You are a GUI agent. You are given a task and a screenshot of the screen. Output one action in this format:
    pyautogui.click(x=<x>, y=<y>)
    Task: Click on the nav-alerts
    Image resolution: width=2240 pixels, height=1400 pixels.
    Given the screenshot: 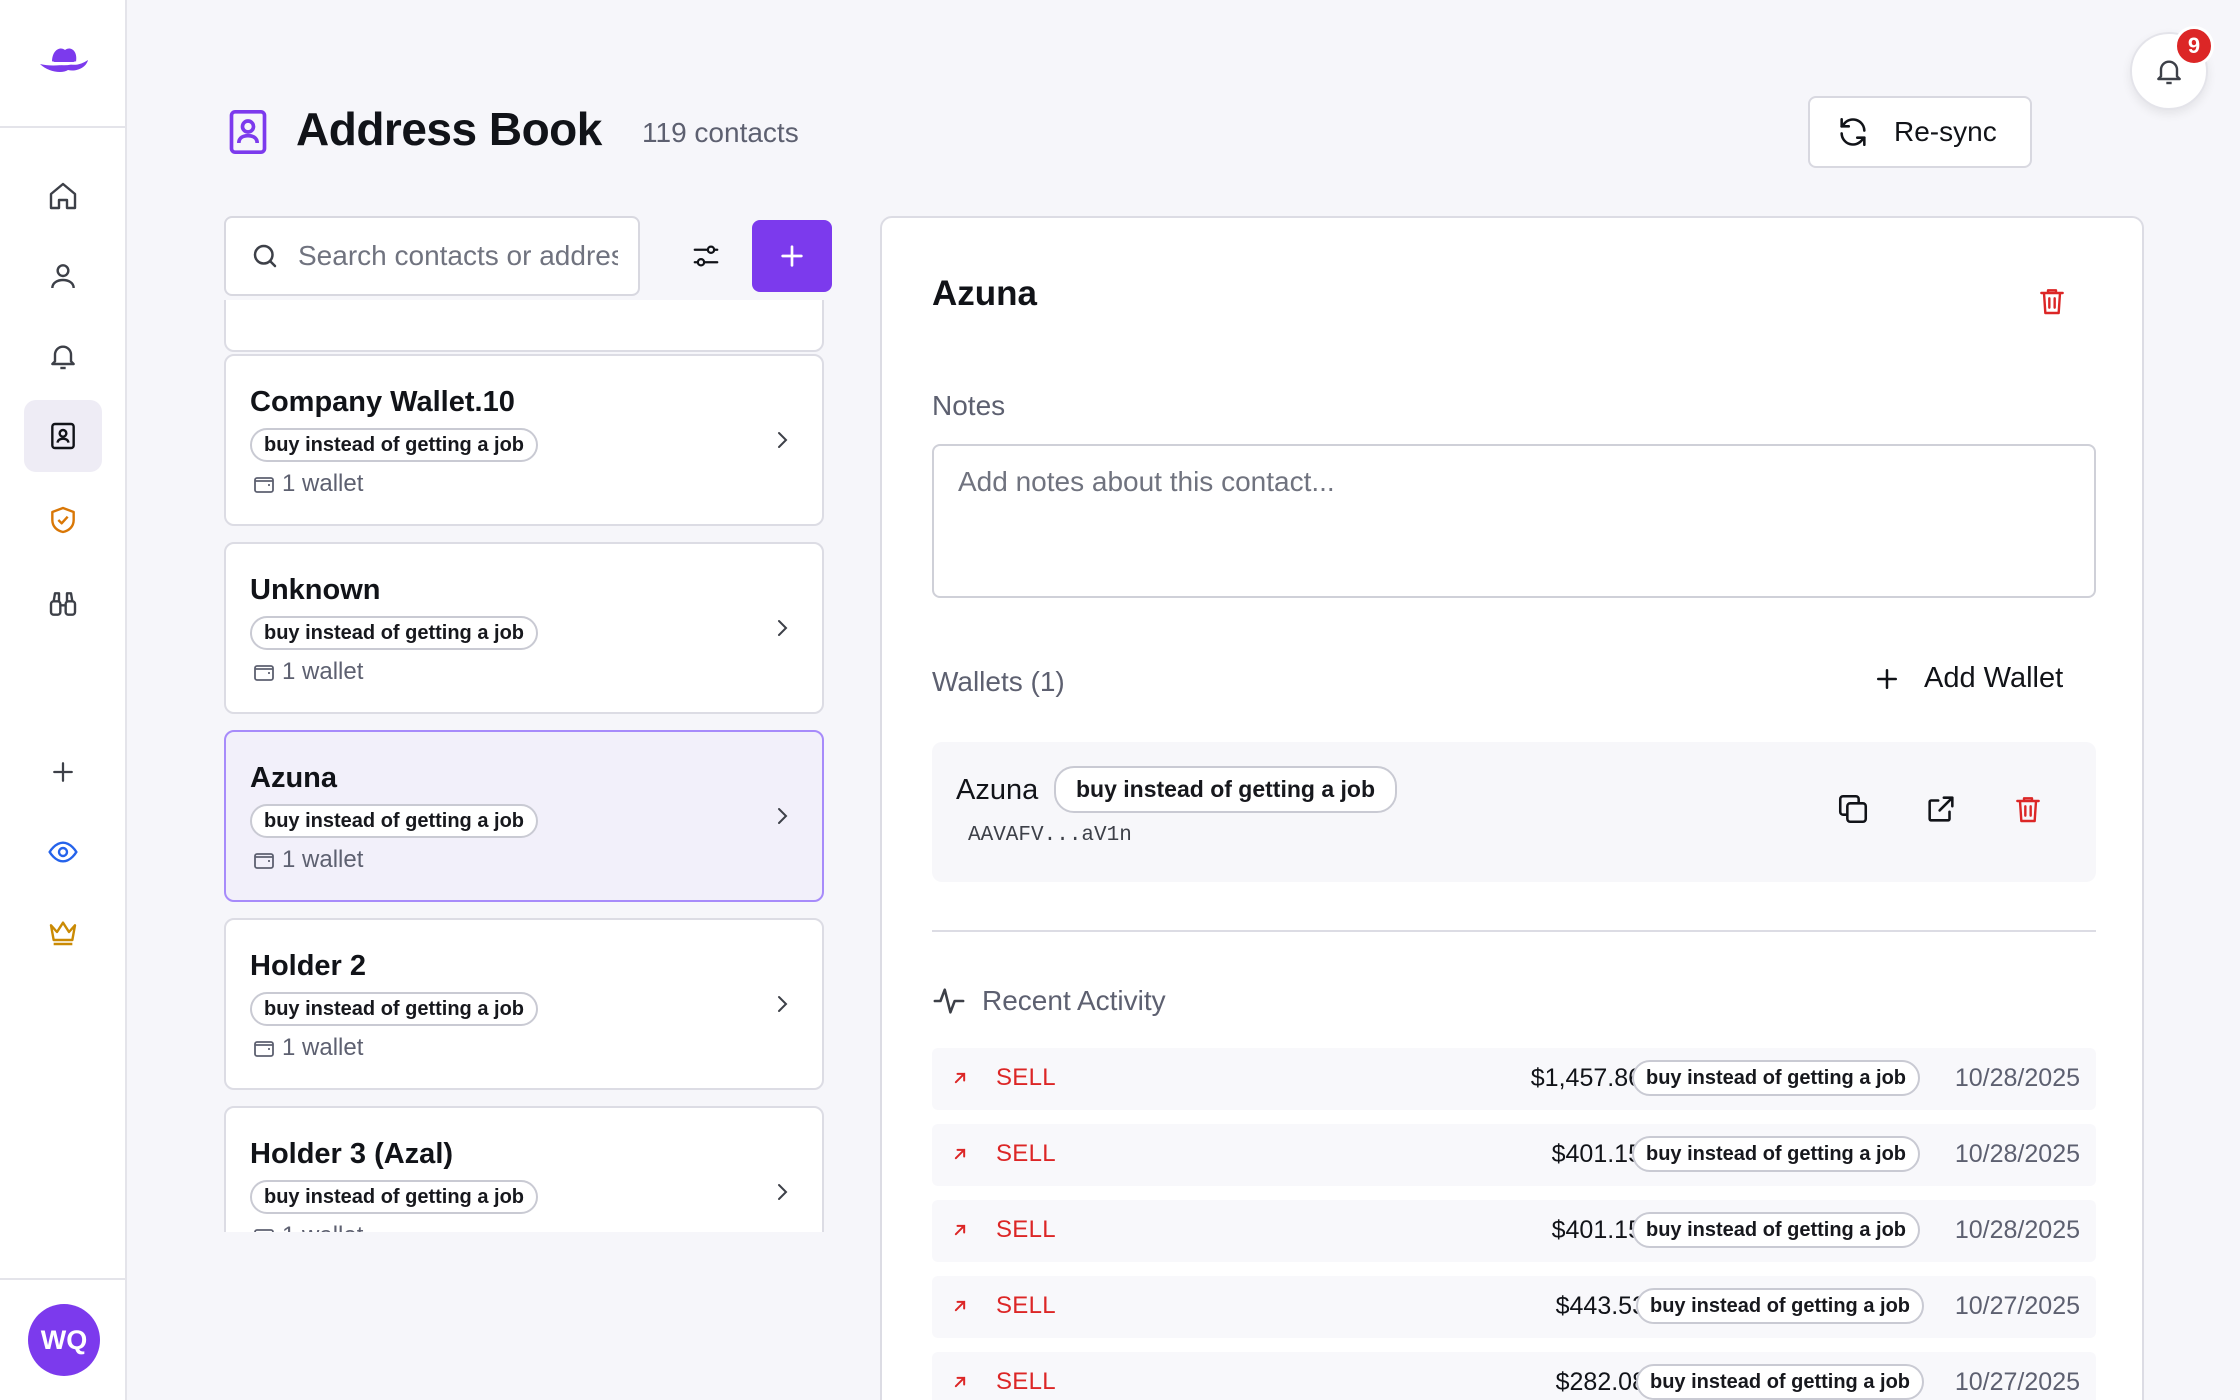 What is the action you would take?
    pyautogui.click(x=63, y=356)
    